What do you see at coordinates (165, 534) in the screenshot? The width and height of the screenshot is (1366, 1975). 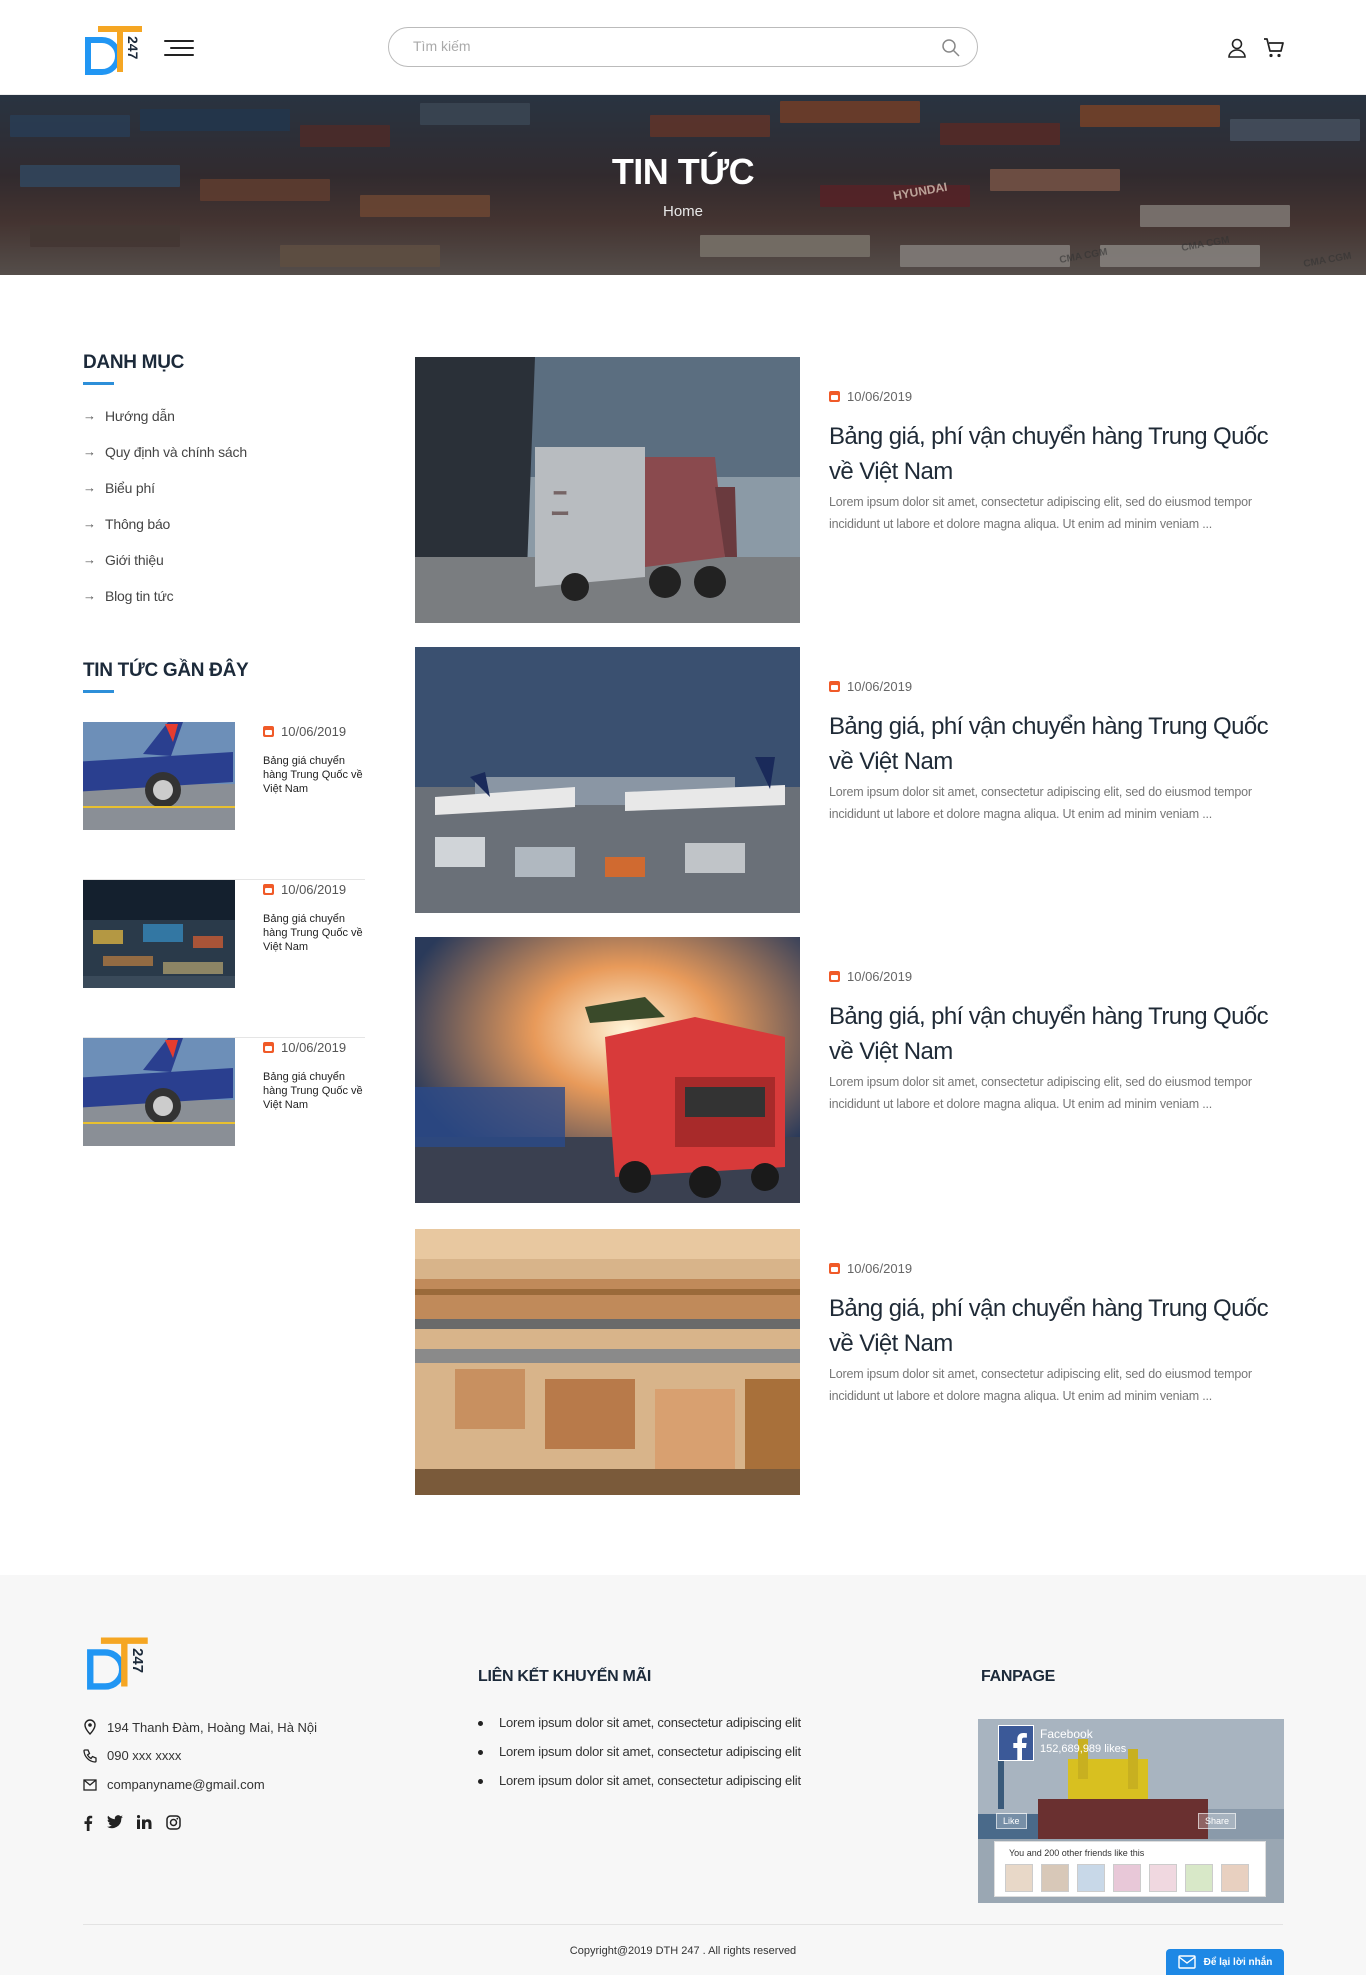 I see `category-item: → Thông báo` at bounding box center [165, 534].